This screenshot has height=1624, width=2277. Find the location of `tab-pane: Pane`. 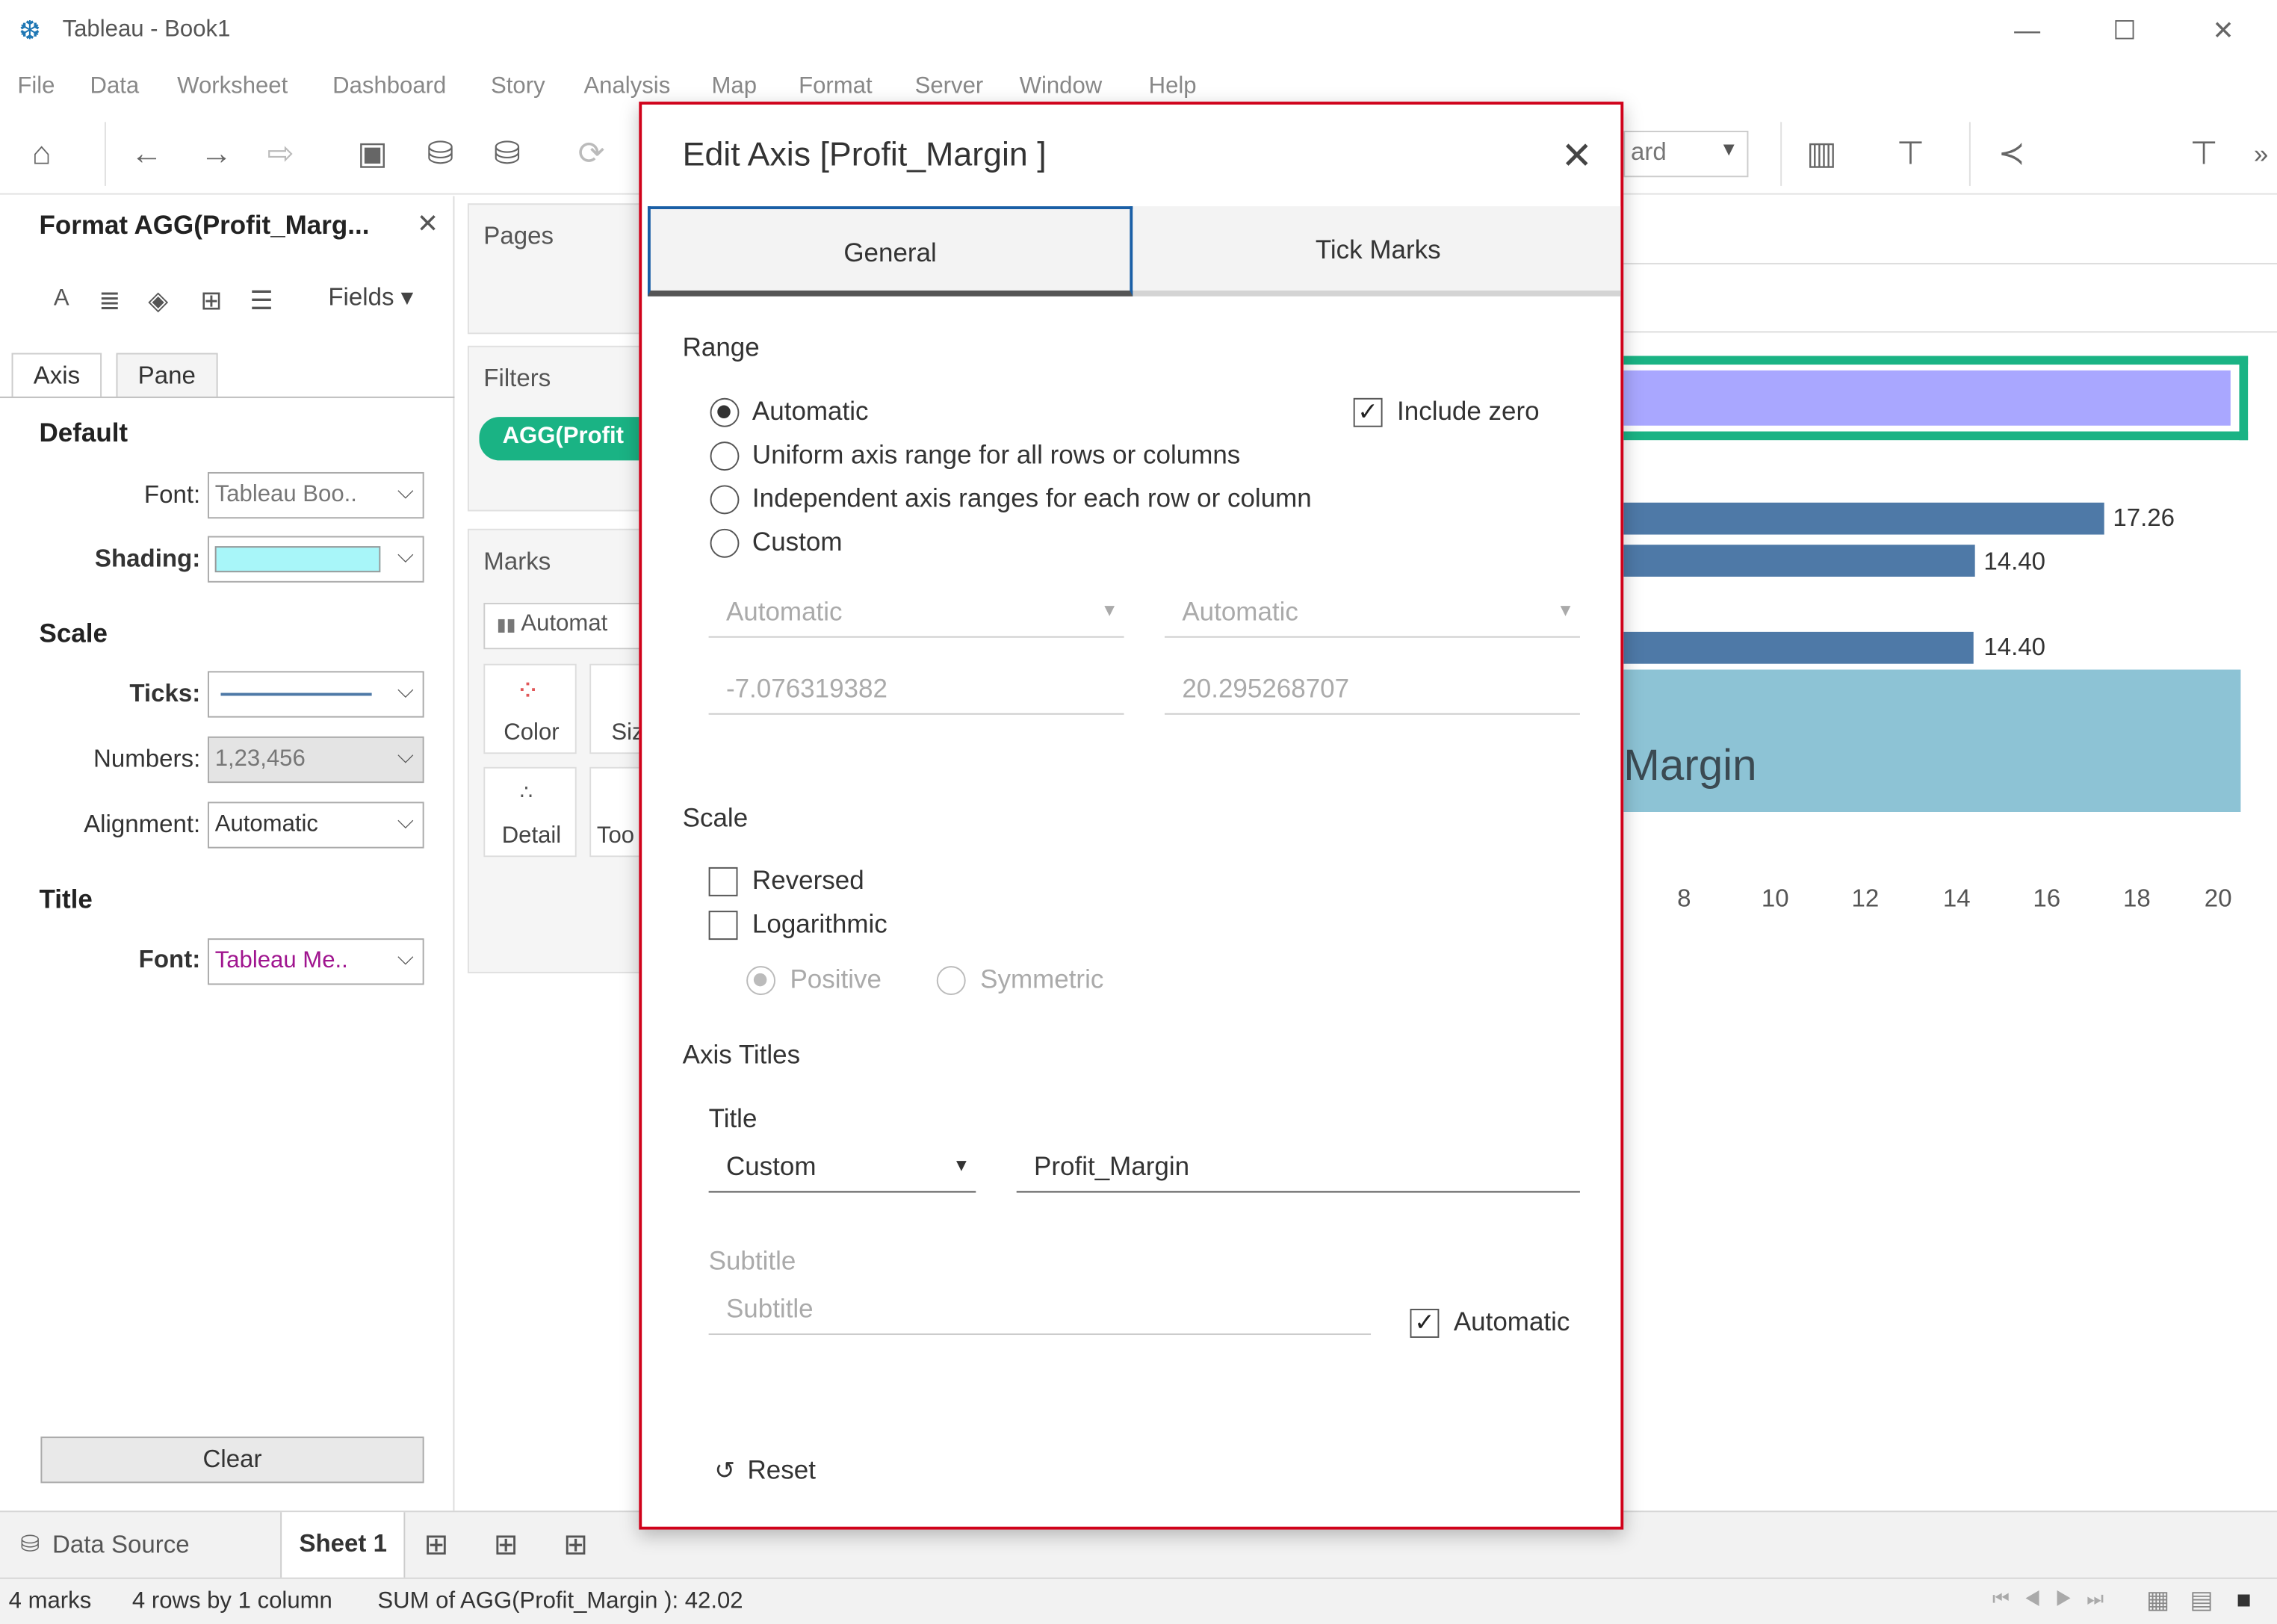

tab-pane: Pane is located at coordinates (167, 375).